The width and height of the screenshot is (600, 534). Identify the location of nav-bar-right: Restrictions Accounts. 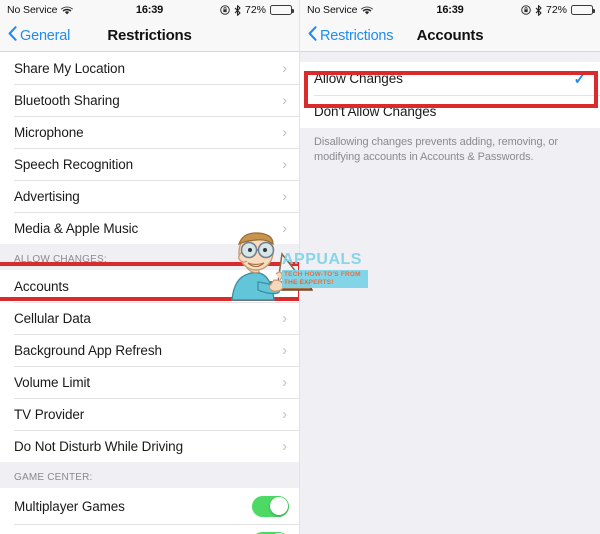
(450, 36).